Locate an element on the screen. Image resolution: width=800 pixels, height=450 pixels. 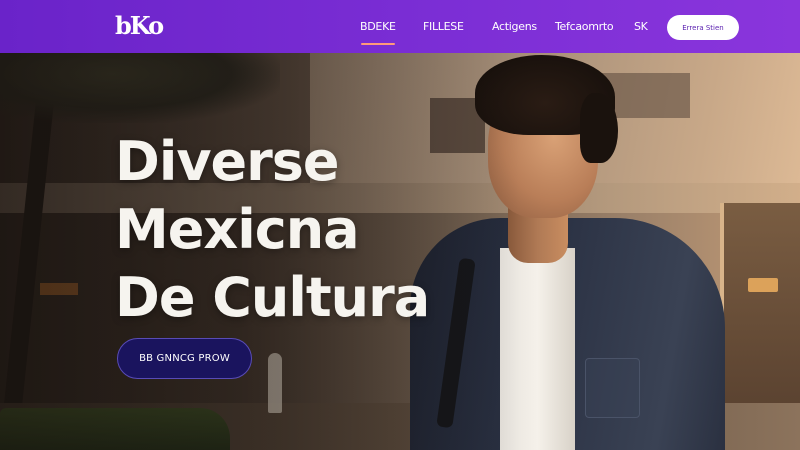
nav-link-tefcaomrto: Tefcaomrto is located at coordinates (584, 27).